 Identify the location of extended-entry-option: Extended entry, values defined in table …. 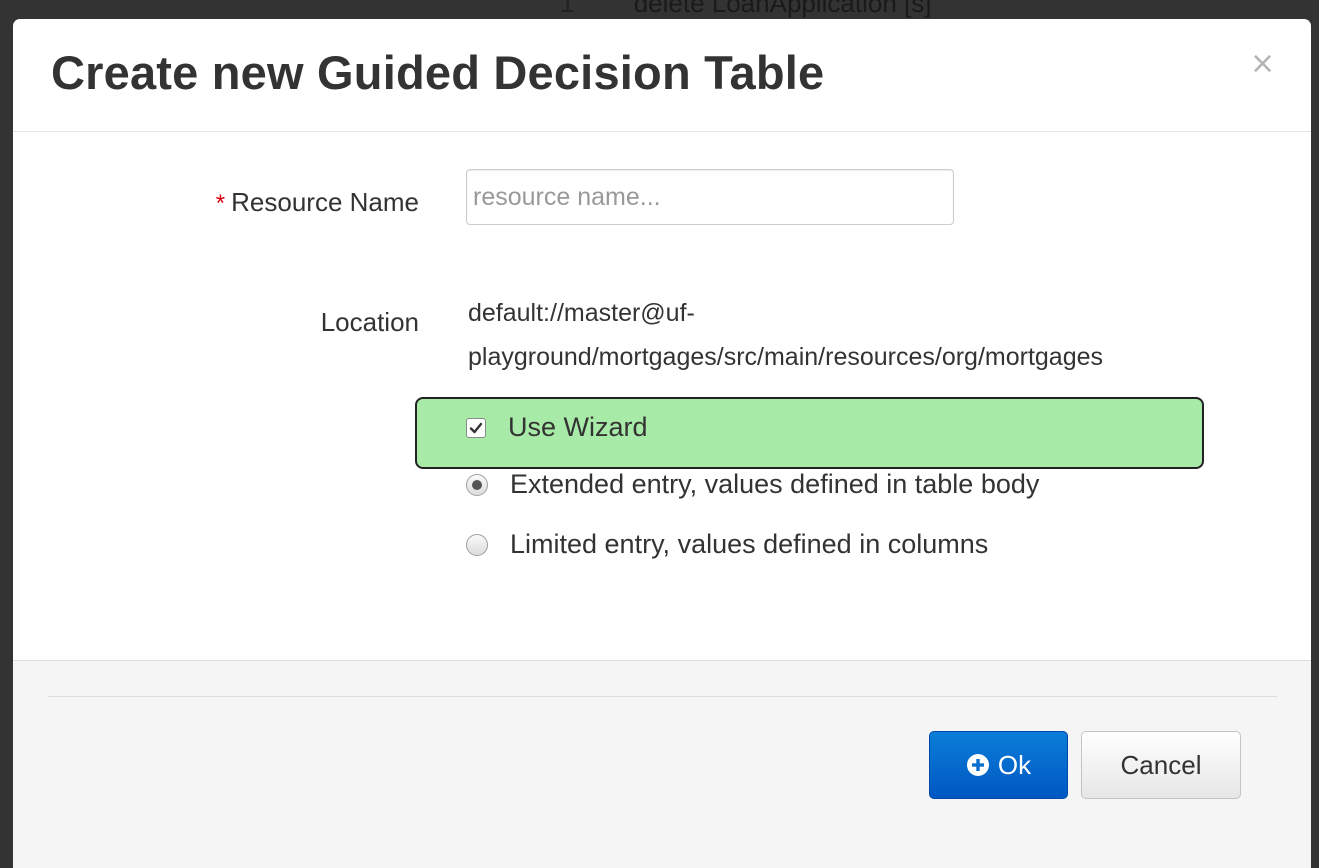
(752, 484).